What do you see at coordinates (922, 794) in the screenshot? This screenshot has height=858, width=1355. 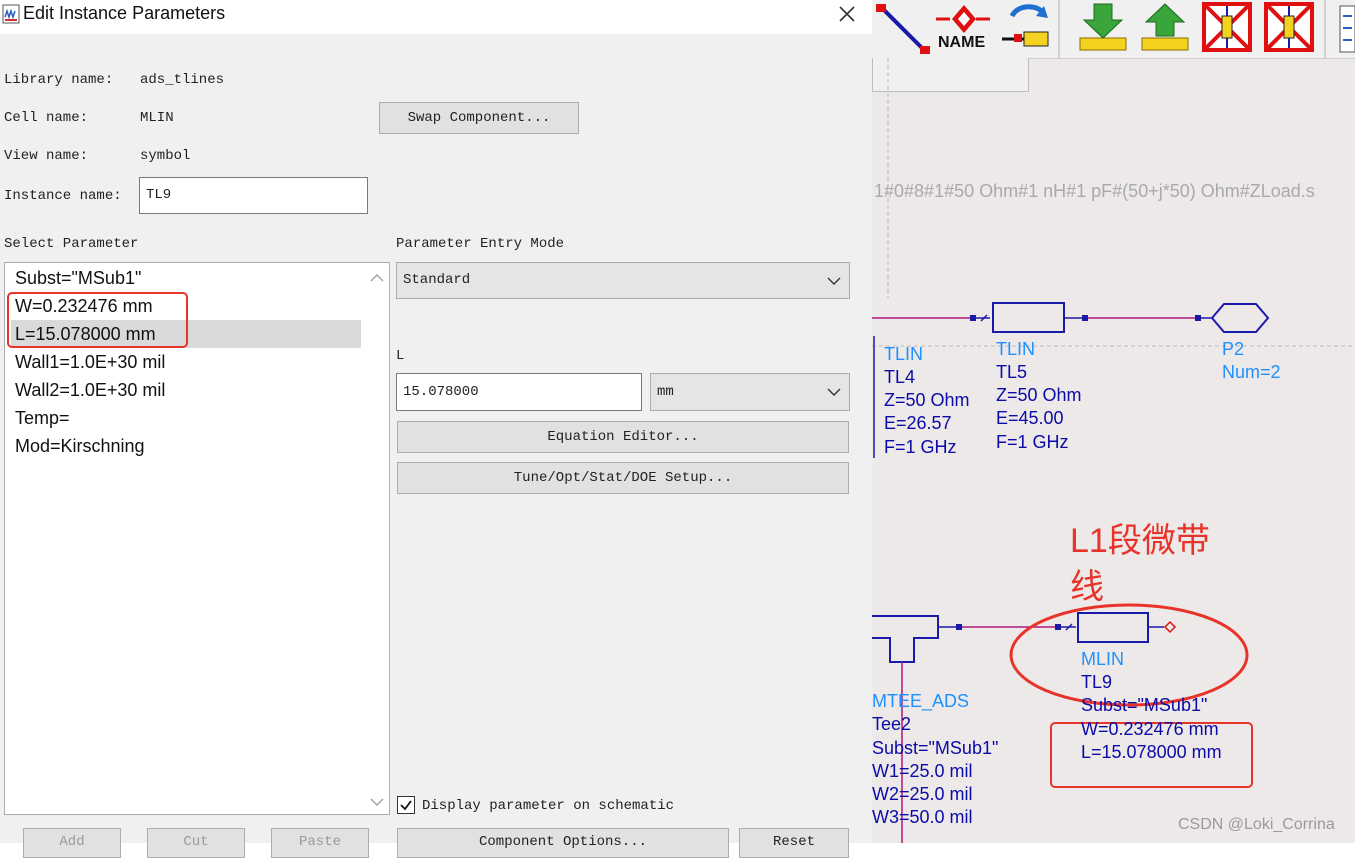 I see `tee-w2: W2=25.0 mil` at bounding box center [922, 794].